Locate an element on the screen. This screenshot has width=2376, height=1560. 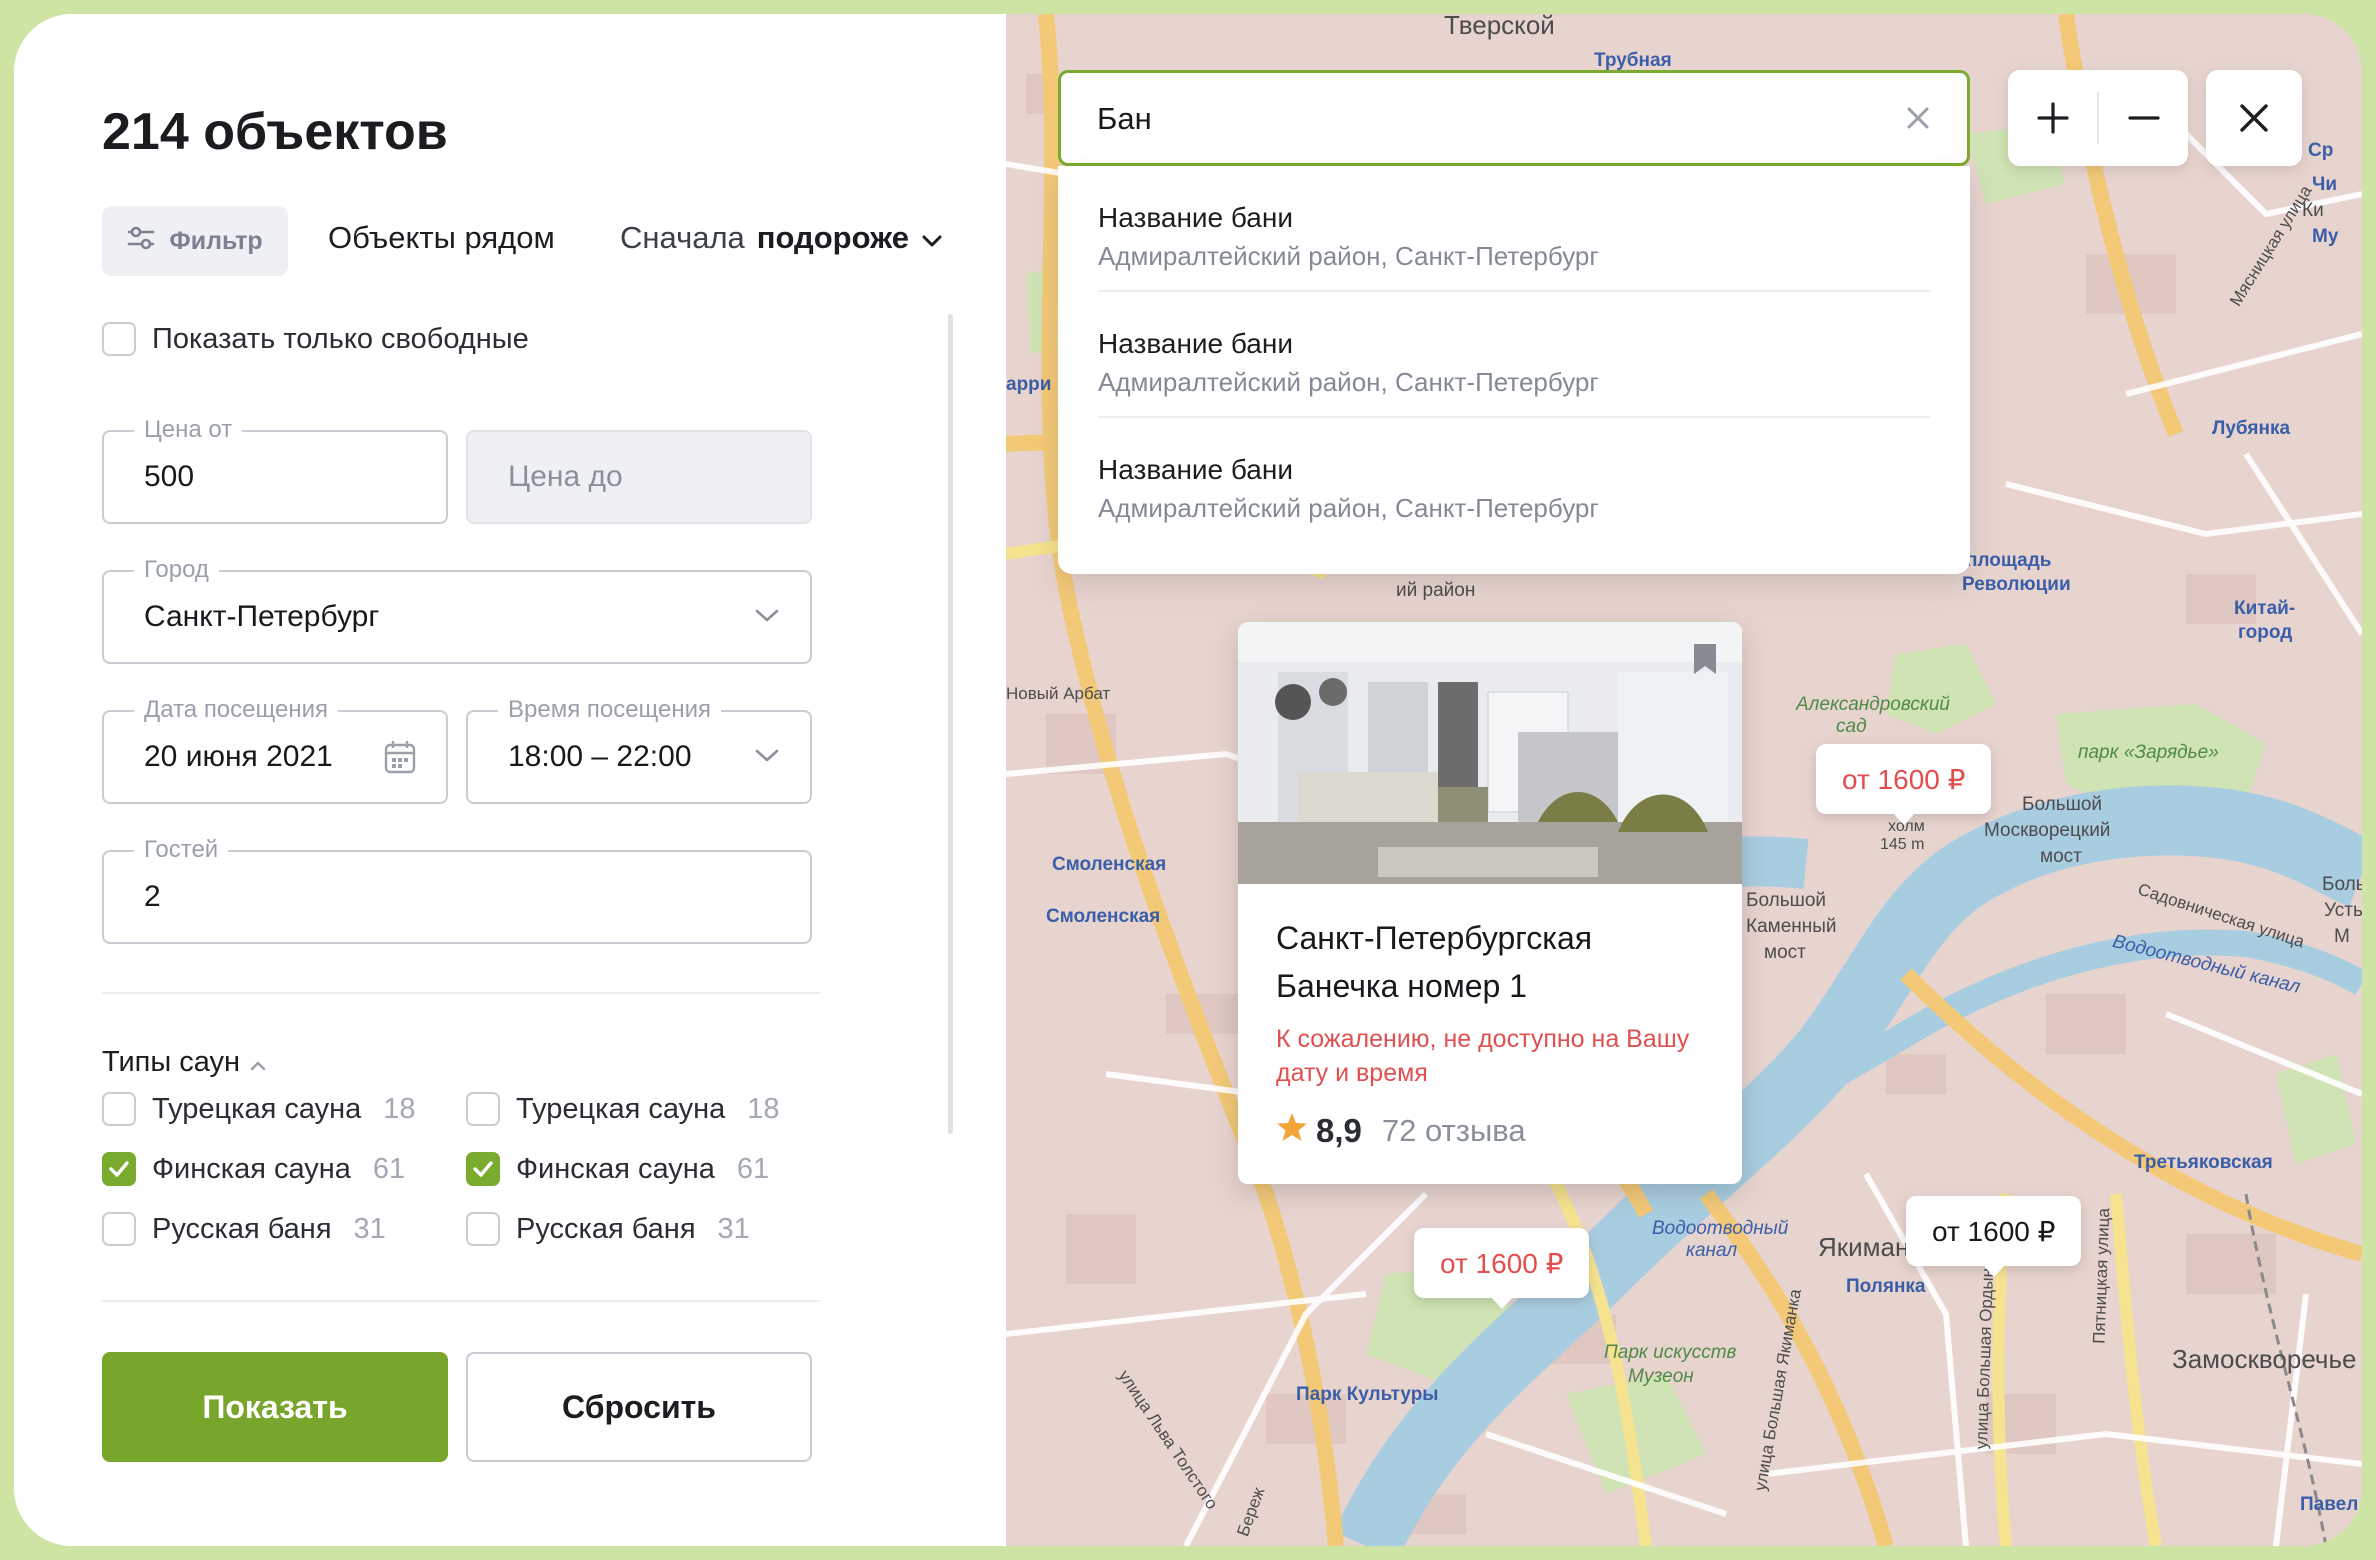
map-label: площадь is located at coordinates (2009, 560).